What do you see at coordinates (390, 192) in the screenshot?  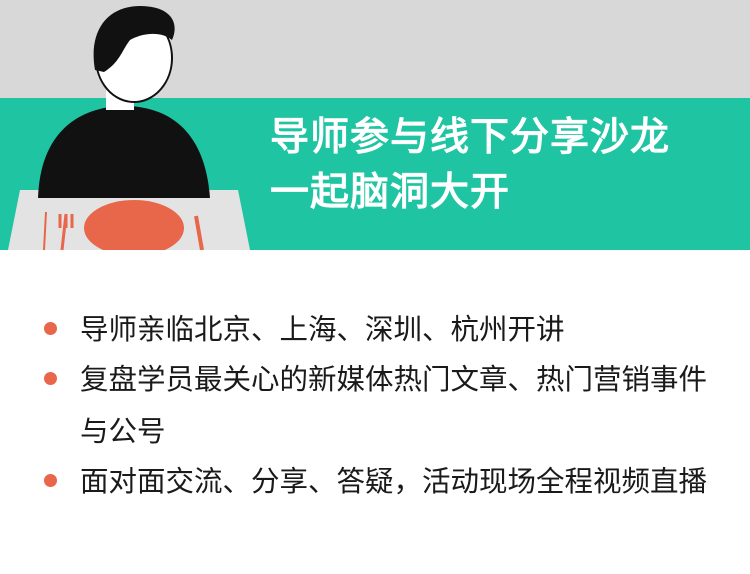 I see `headline-line-2: 一起脑洞大开` at bounding box center [390, 192].